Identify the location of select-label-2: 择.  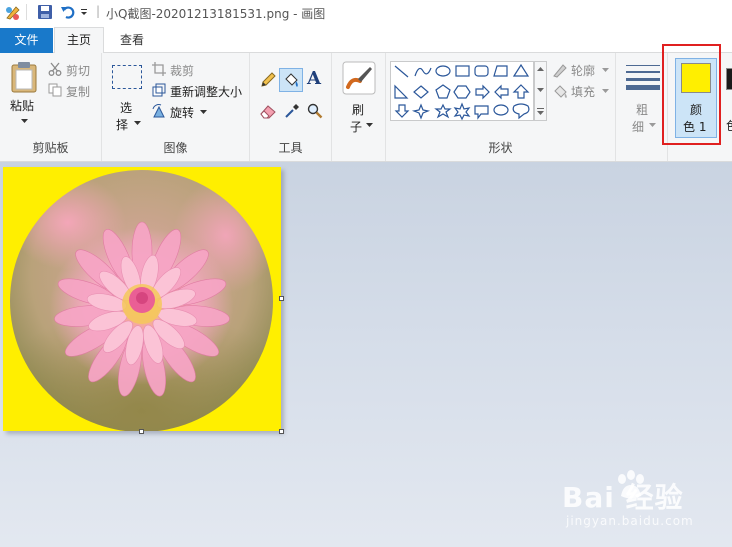
(122, 125).